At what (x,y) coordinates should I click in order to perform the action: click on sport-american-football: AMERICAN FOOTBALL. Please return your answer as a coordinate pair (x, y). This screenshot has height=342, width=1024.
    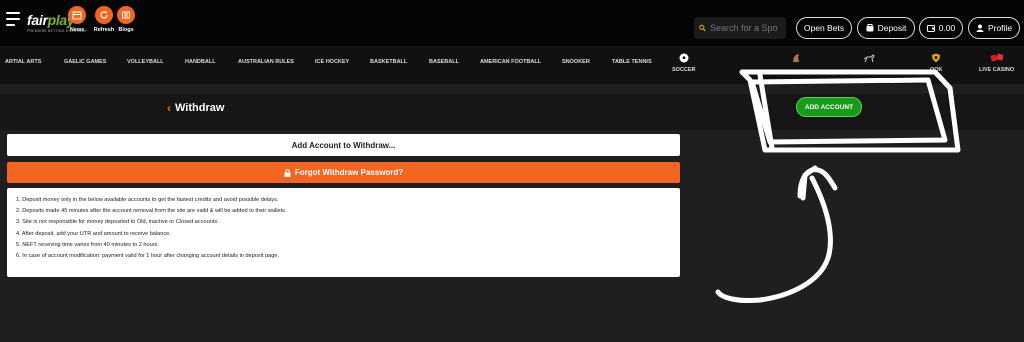
    Looking at the image, I should click on (510, 62).